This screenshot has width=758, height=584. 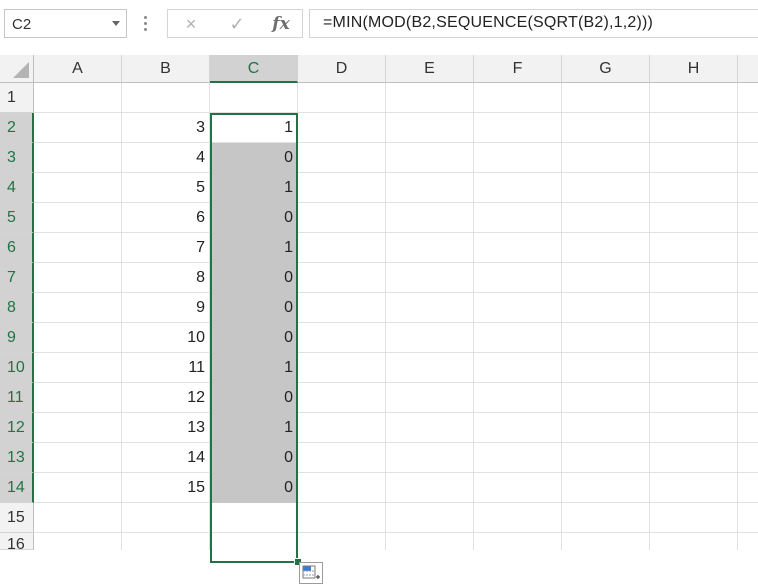 What do you see at coordinates (254, 248) in the screenshot?
I see `cell-c6: 1` at bounding box center [254, 248].